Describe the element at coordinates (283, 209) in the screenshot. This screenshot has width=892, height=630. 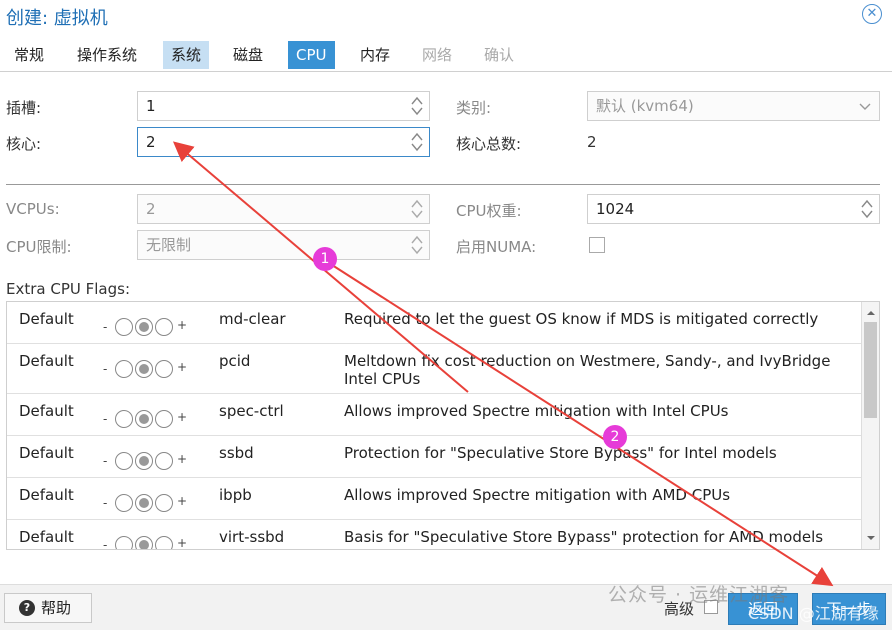
I see `vcpus-input: 2` at that location.